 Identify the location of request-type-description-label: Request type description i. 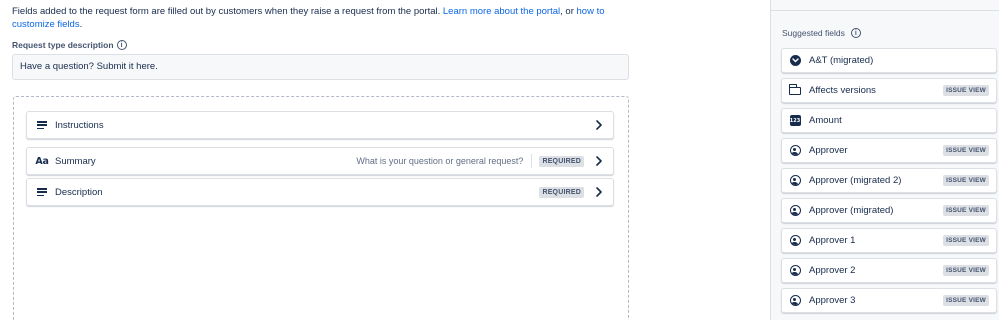
(69, 45).